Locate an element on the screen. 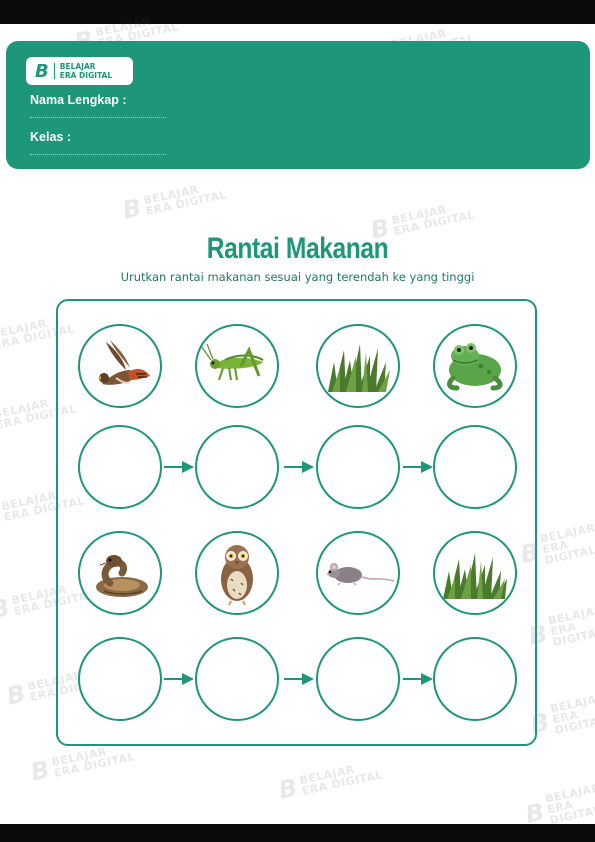  frog-icon is located at coordinates (475, 367).